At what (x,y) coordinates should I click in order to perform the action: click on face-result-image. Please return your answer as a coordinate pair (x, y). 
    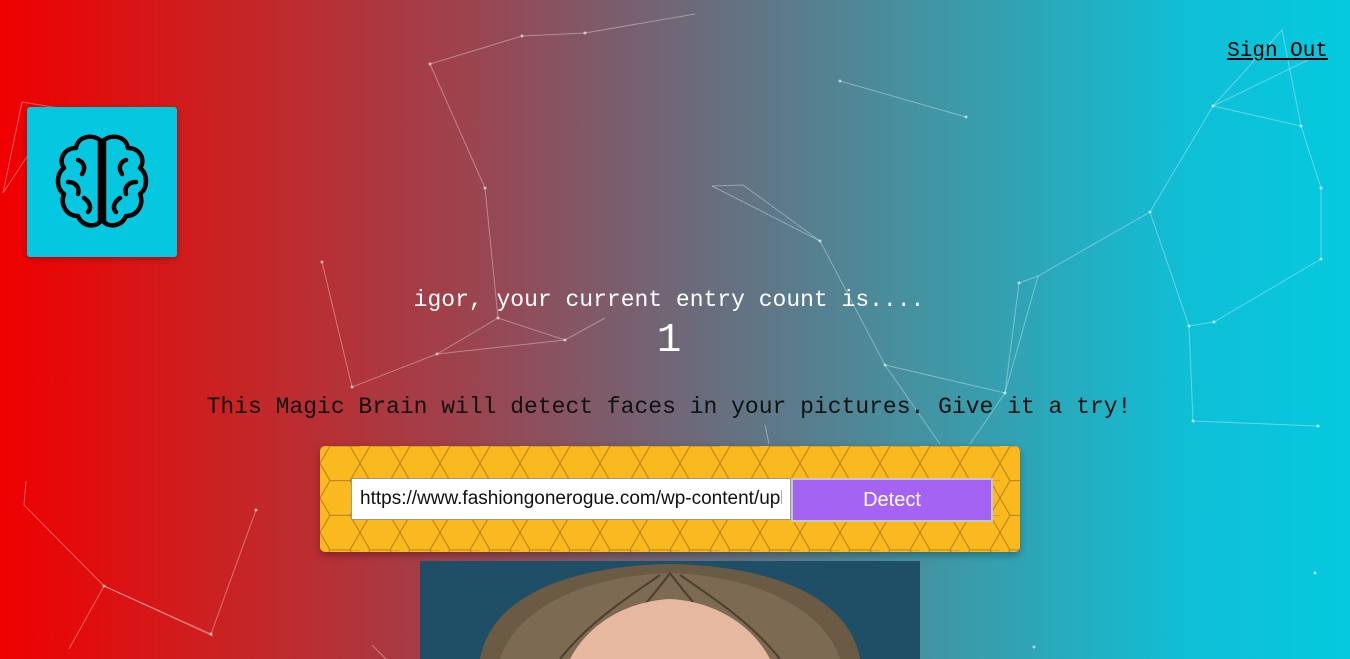
    Looking at the image, I should click on (670, 610).